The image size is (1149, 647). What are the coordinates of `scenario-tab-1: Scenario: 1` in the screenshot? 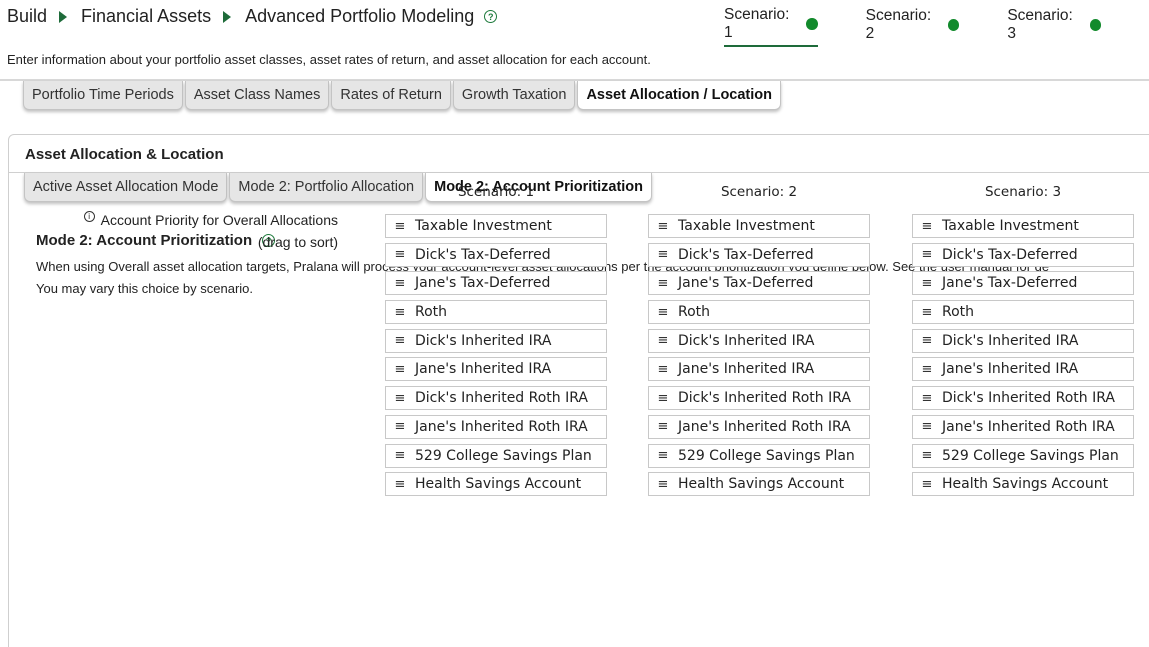 It's located at (771, 26).